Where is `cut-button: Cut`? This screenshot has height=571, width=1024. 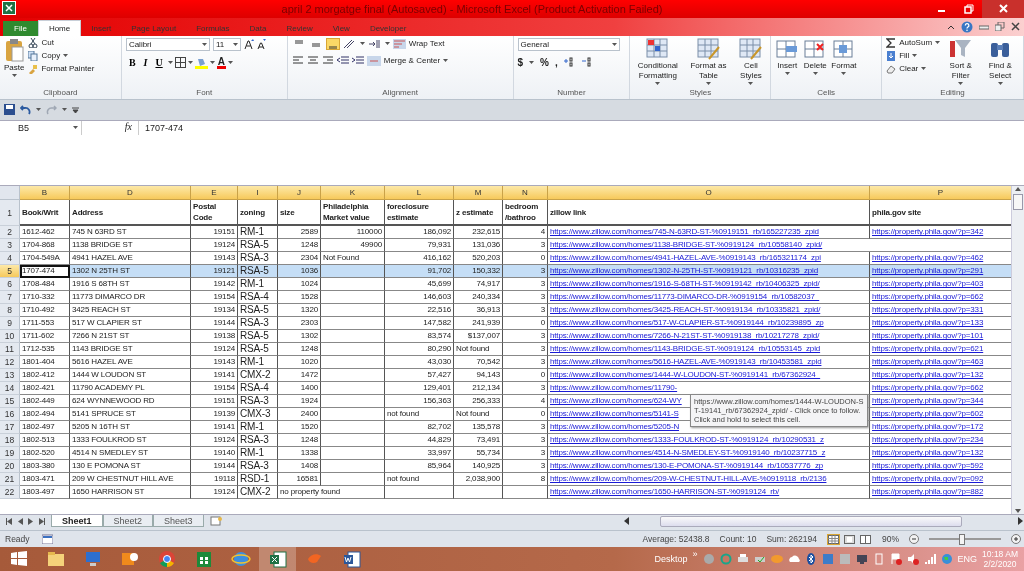
cut-button: Cut is located at coordinates (61, 42).